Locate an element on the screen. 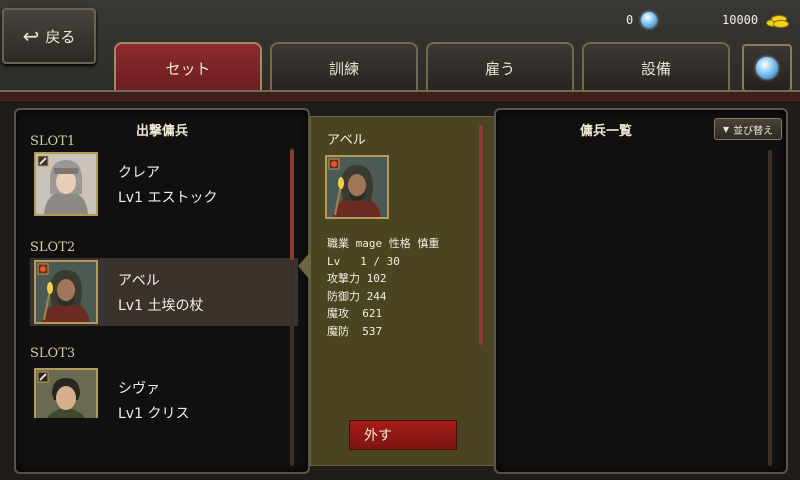 This screenshot has width=800, height=480. slot-label: SLOT3 is located at coordinates (53, 353).